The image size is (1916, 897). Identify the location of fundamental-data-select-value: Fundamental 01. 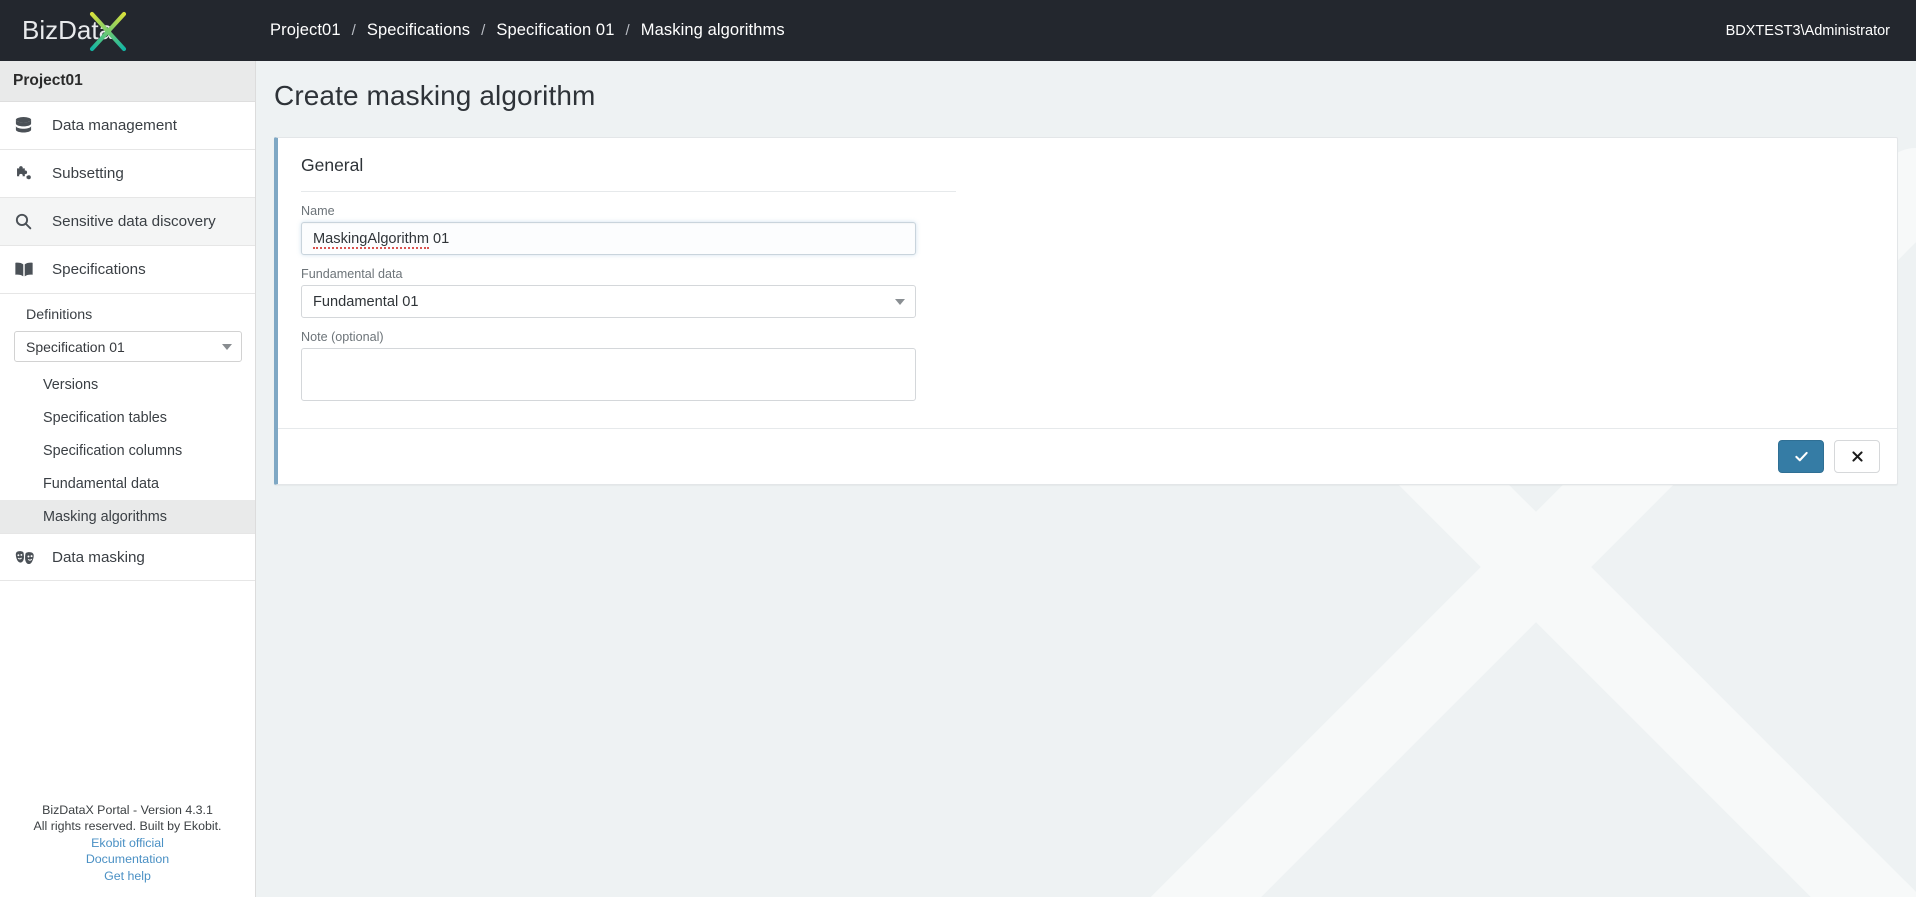
(366, 301).